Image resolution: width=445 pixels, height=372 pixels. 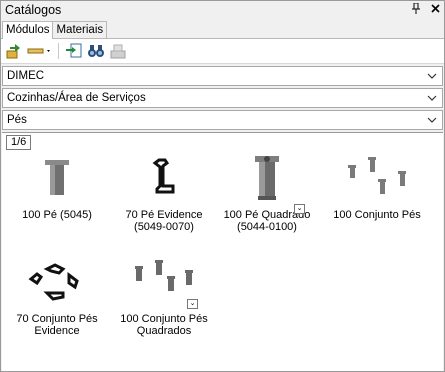 I want to click on import-icon, so click(x=74, y=51).